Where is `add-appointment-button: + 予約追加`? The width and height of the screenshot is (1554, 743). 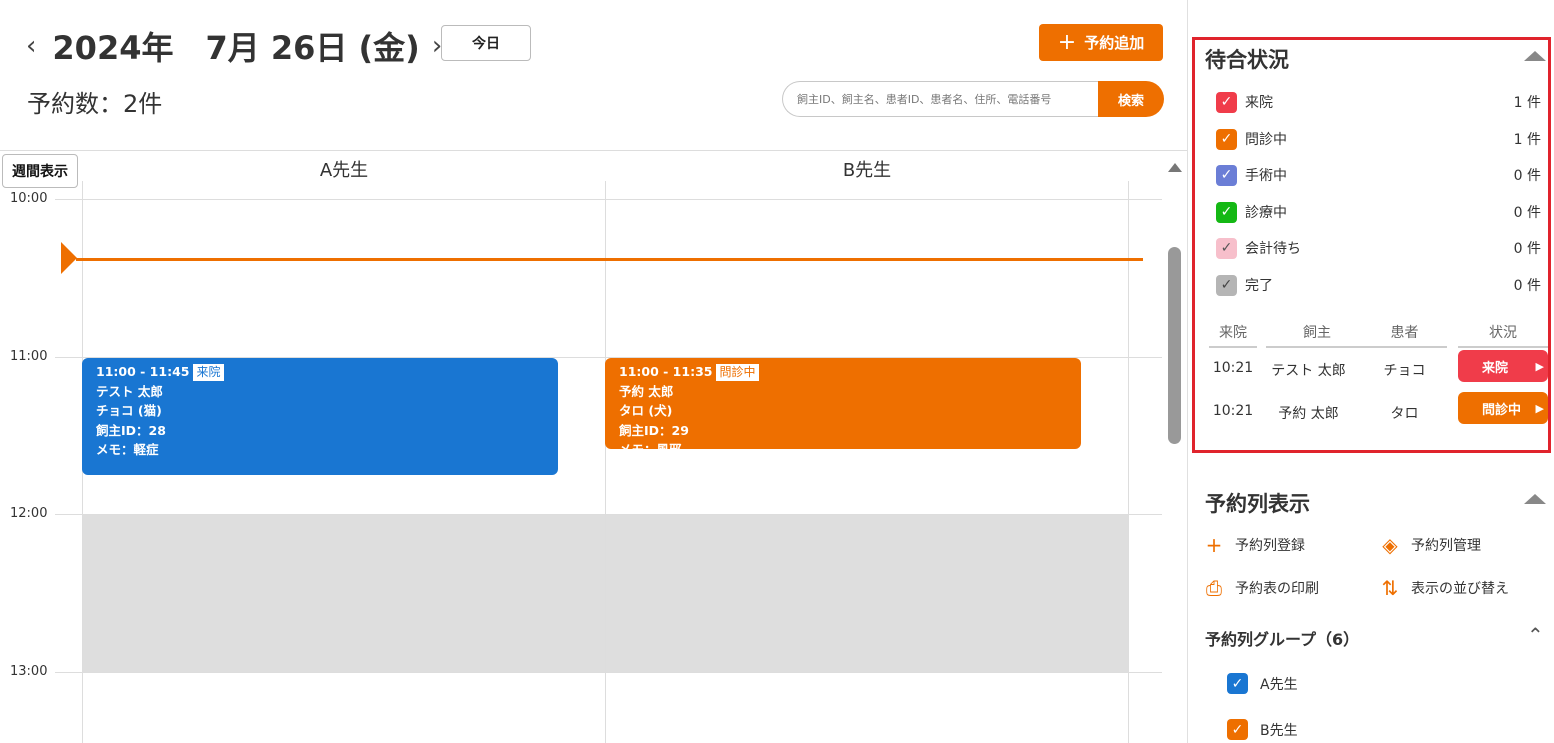
add-appointment-button: + 予約追加 is located at coordinates (1101, 42).